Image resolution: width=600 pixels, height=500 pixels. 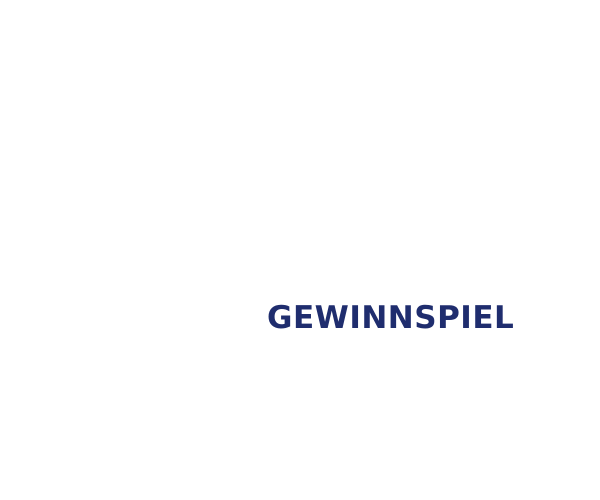 What do you see at coordinates (391, 318) in the screenshot?
I see `headline-gewinnspiel: GEWINNSPIEL` at bounding box center [391, 318].